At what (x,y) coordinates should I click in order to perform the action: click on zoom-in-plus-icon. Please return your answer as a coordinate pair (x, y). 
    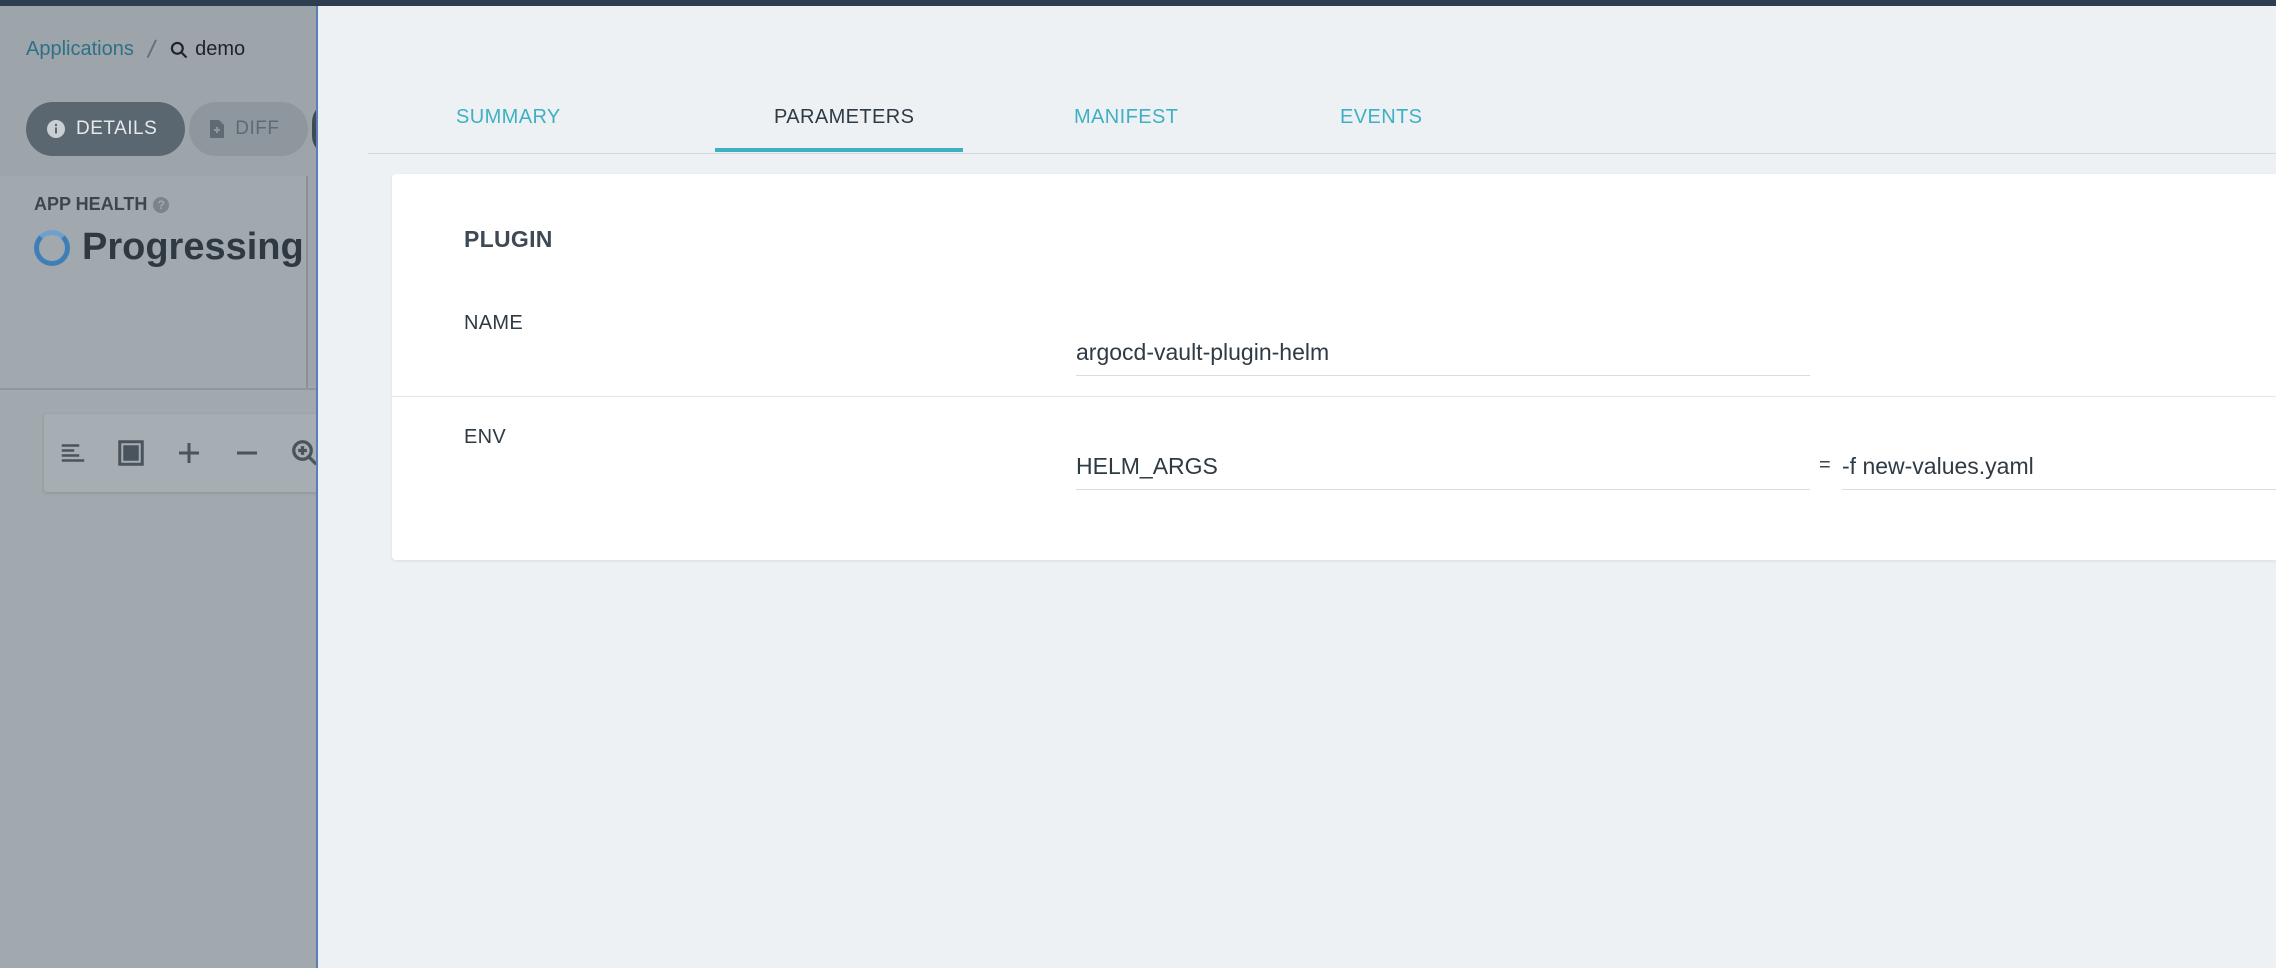
    Looking at the image, I should click on (189, 453).